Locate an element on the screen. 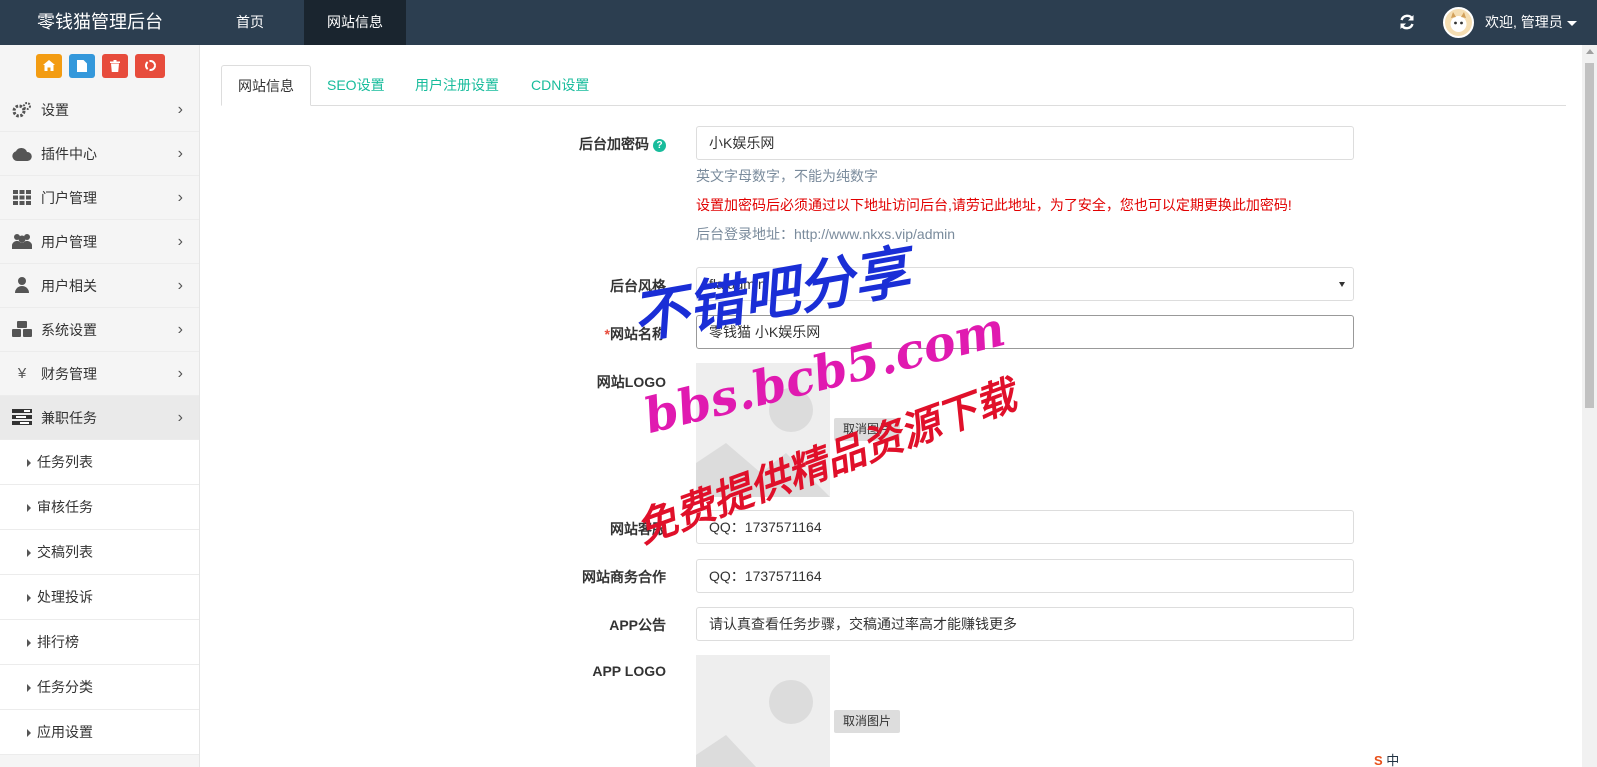  user-icon is located at coordinates (22, 286).